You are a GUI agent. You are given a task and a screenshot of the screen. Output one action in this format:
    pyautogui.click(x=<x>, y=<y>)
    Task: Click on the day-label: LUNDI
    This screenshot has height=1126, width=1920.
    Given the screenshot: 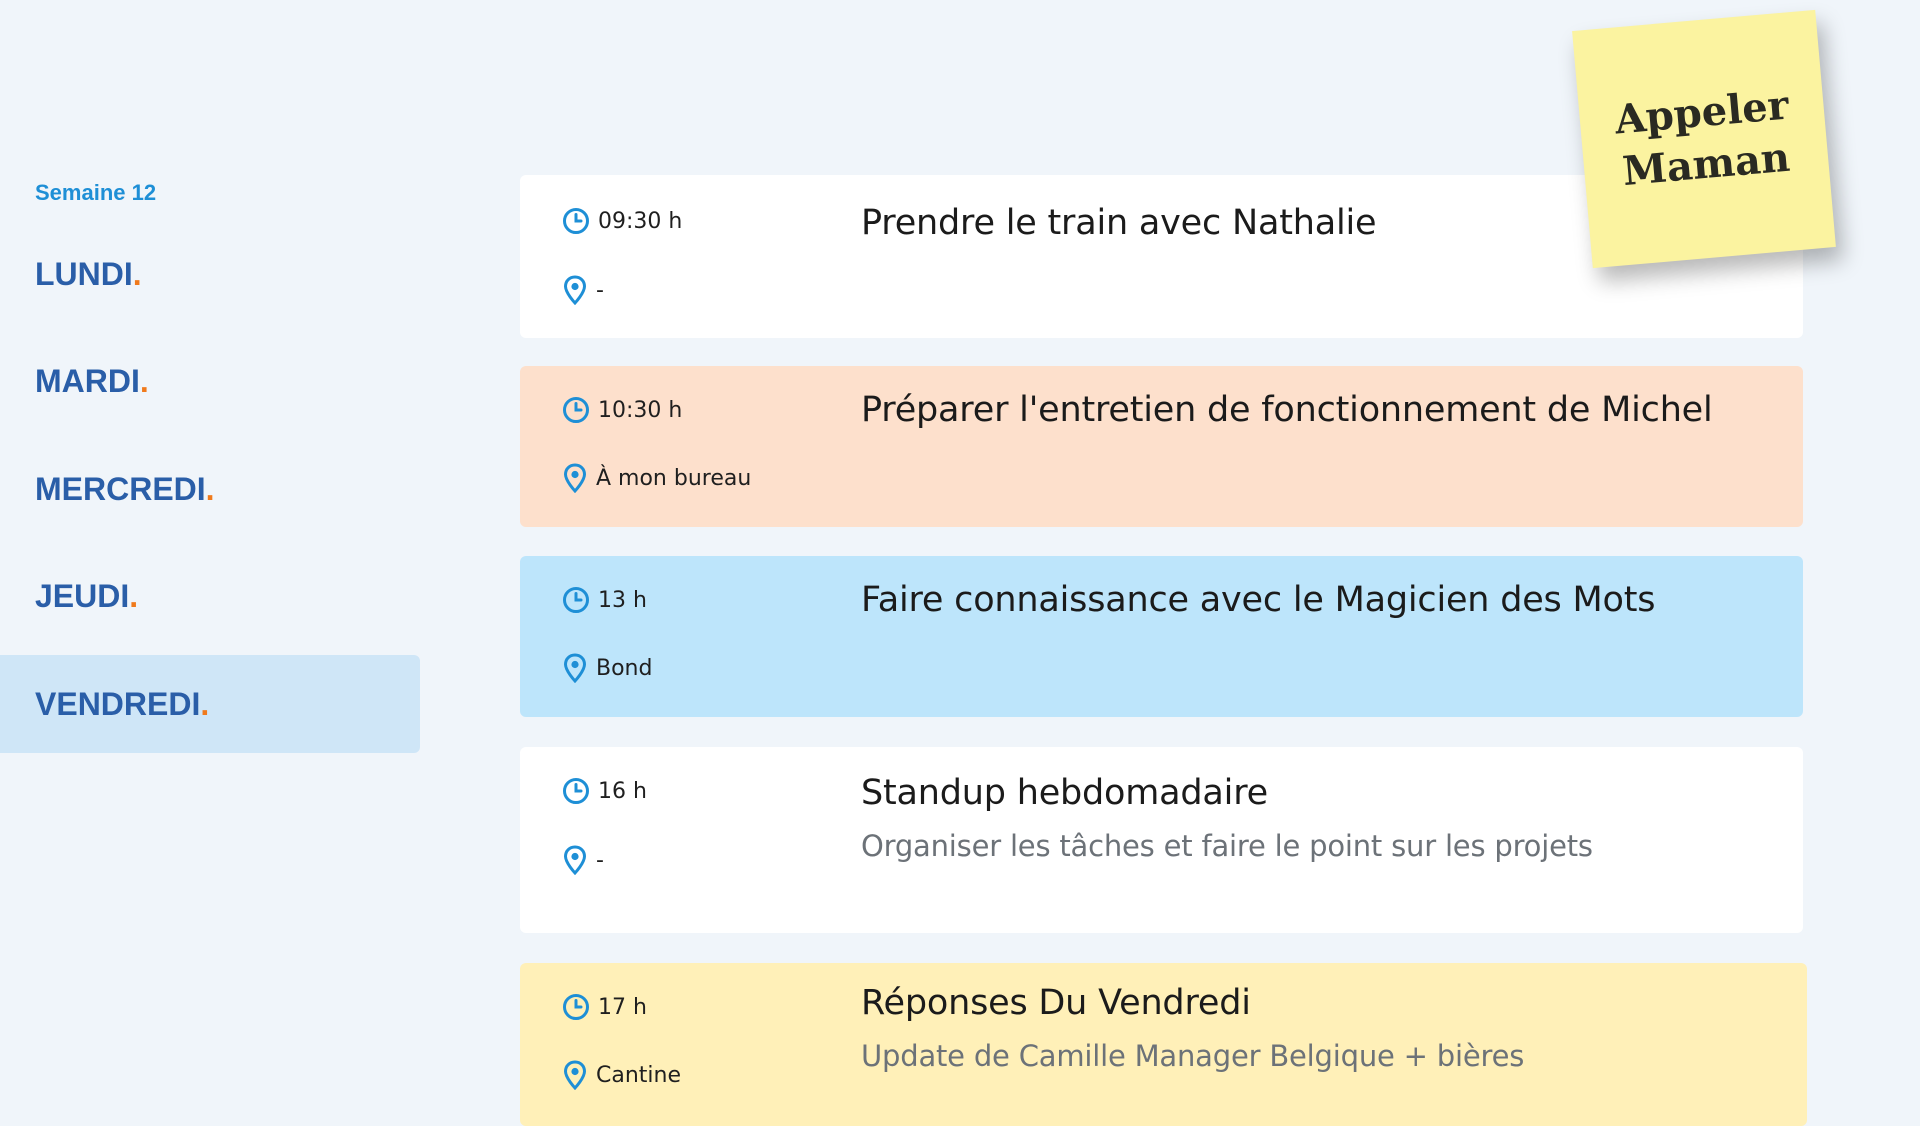 What is the action you would take?
    pyautogui.click(x=84, y=273)
    